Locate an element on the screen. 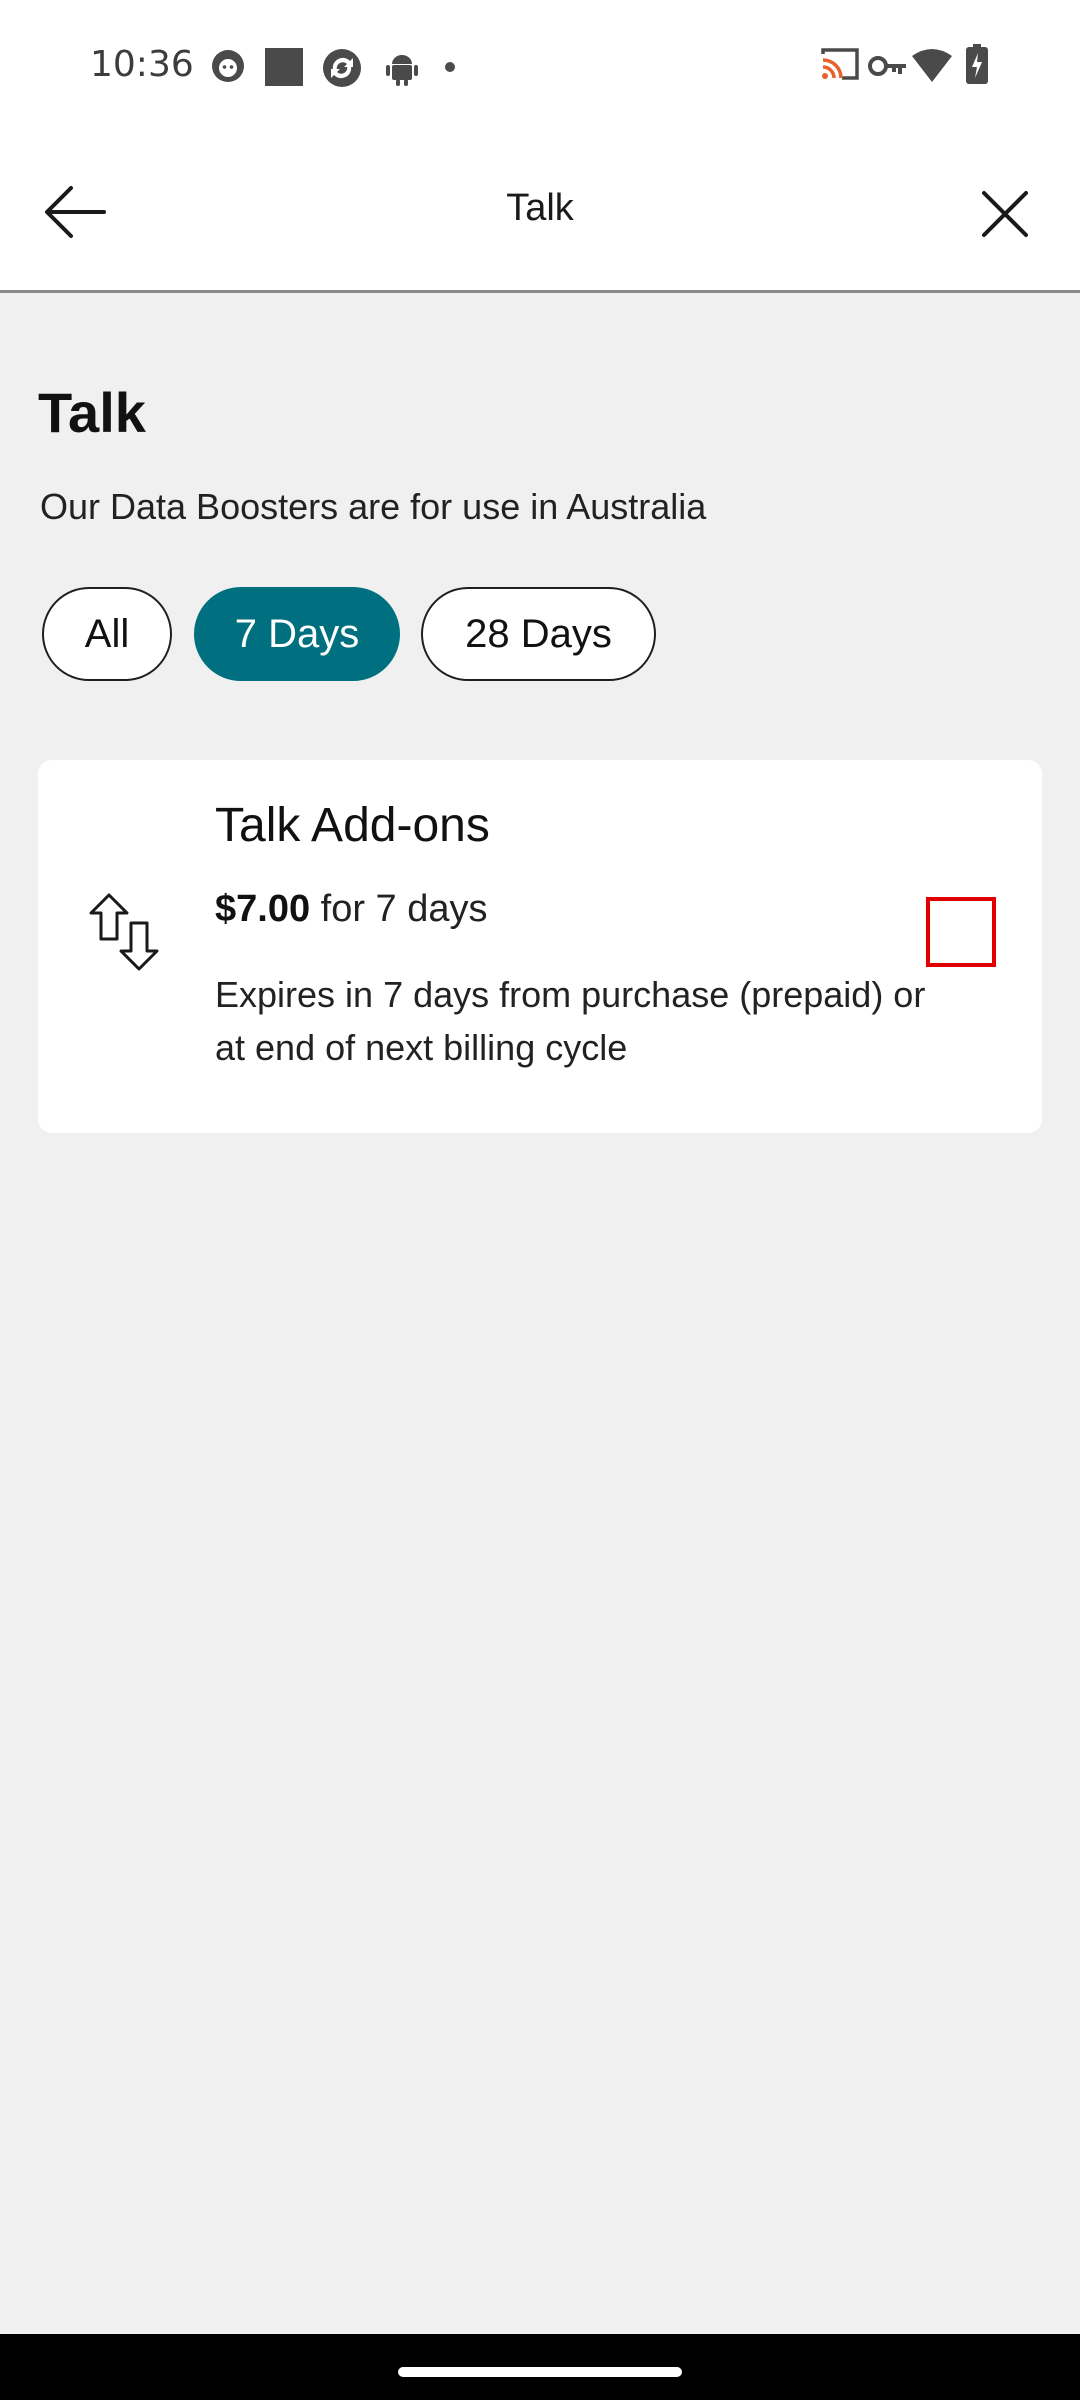  square-notification-icon is located at coordinates (284, 67).